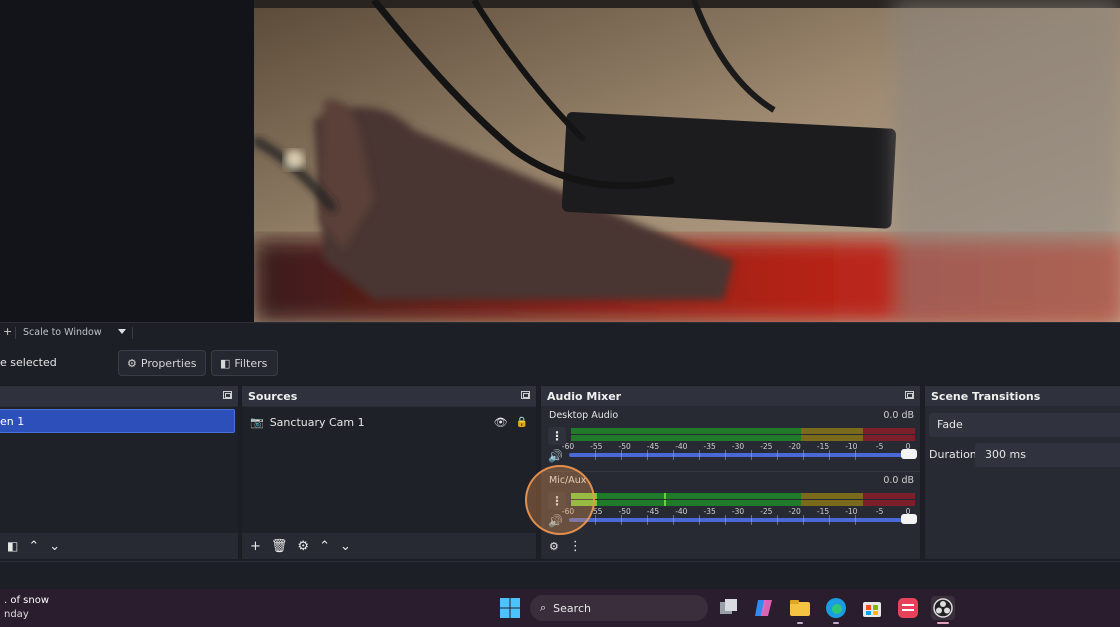 The height and width of the screenshot is (627, 1120). What do you see at coordinates (898, 480) in the screenshot?
I see `channel-db: 0.0 dB` at bounding box center [898, 480].